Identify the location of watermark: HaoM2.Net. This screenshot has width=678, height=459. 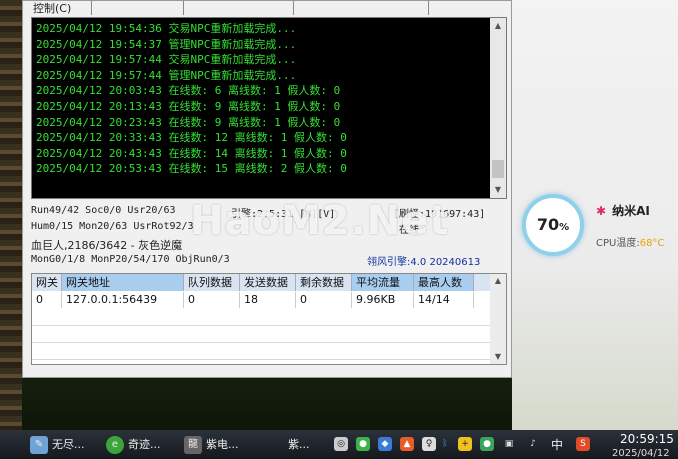
(320, 221).